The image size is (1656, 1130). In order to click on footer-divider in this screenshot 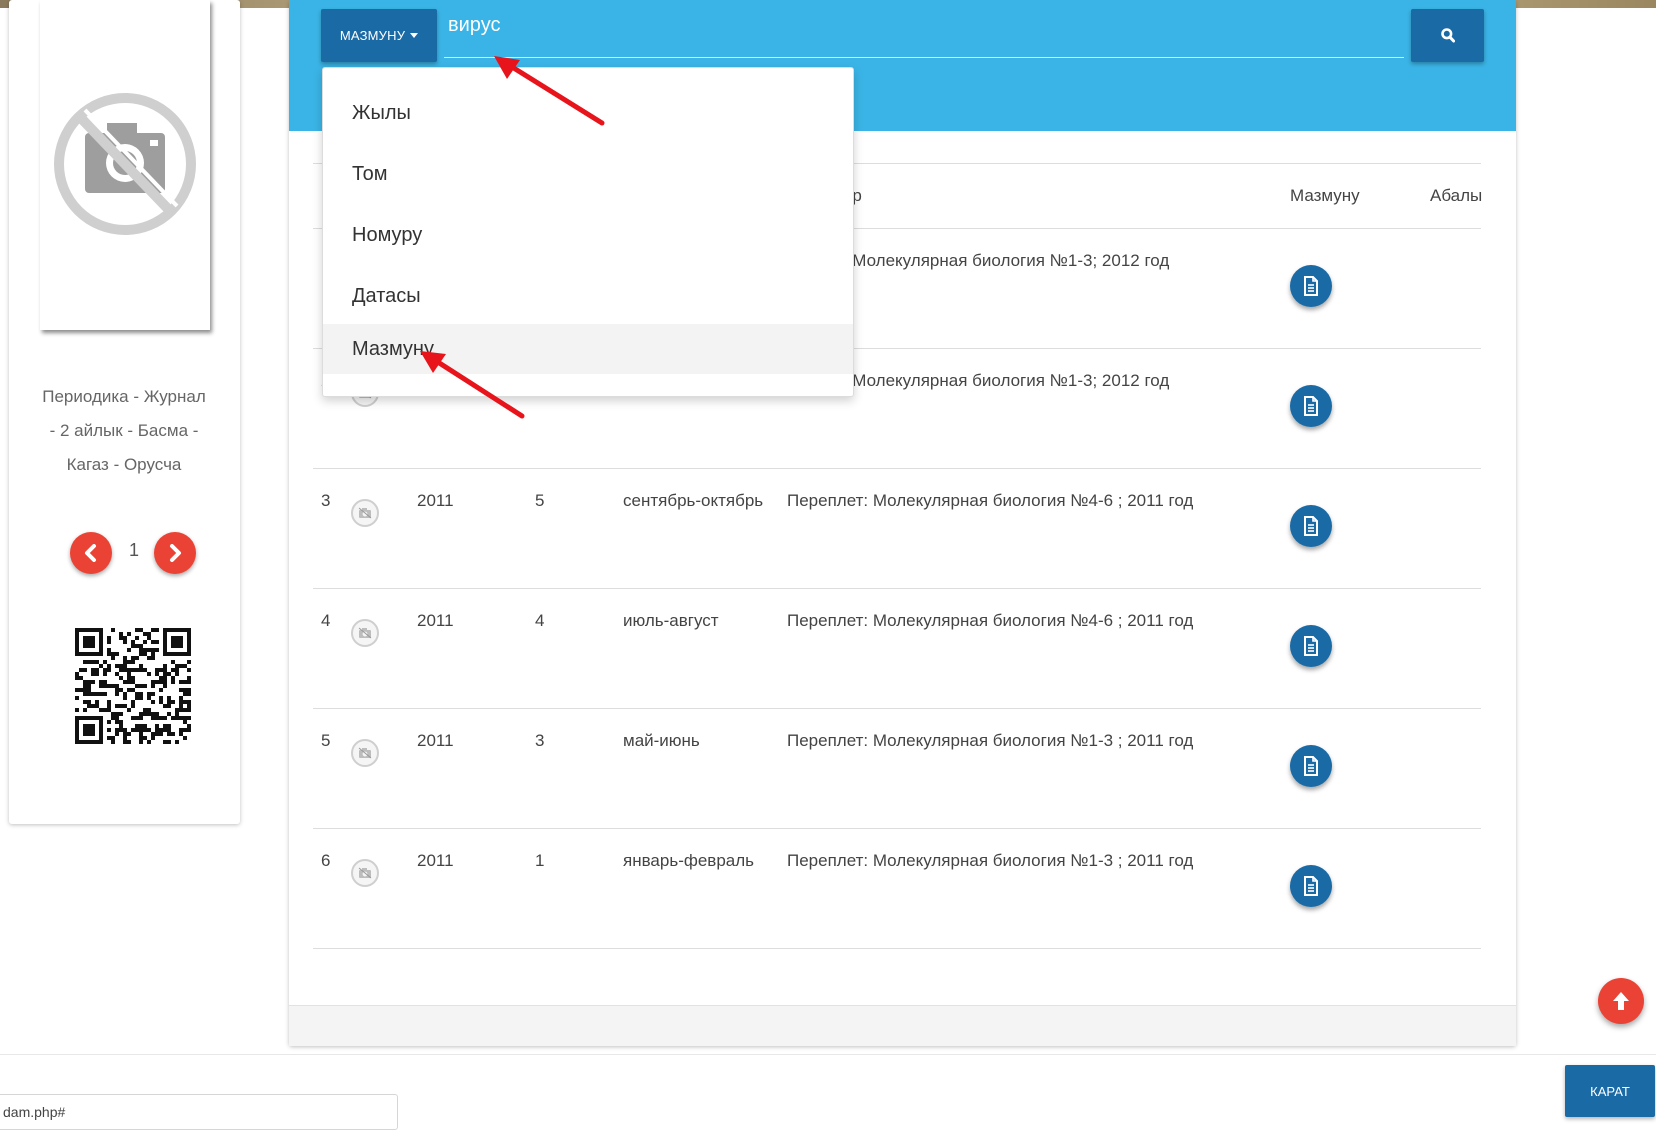, I will do `click(828, 1054)`.